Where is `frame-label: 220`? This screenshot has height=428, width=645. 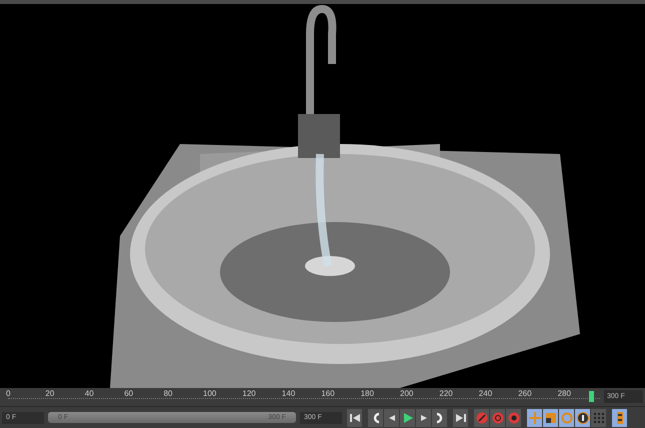
frame-label: 220 is located at coordinates (446, 393).